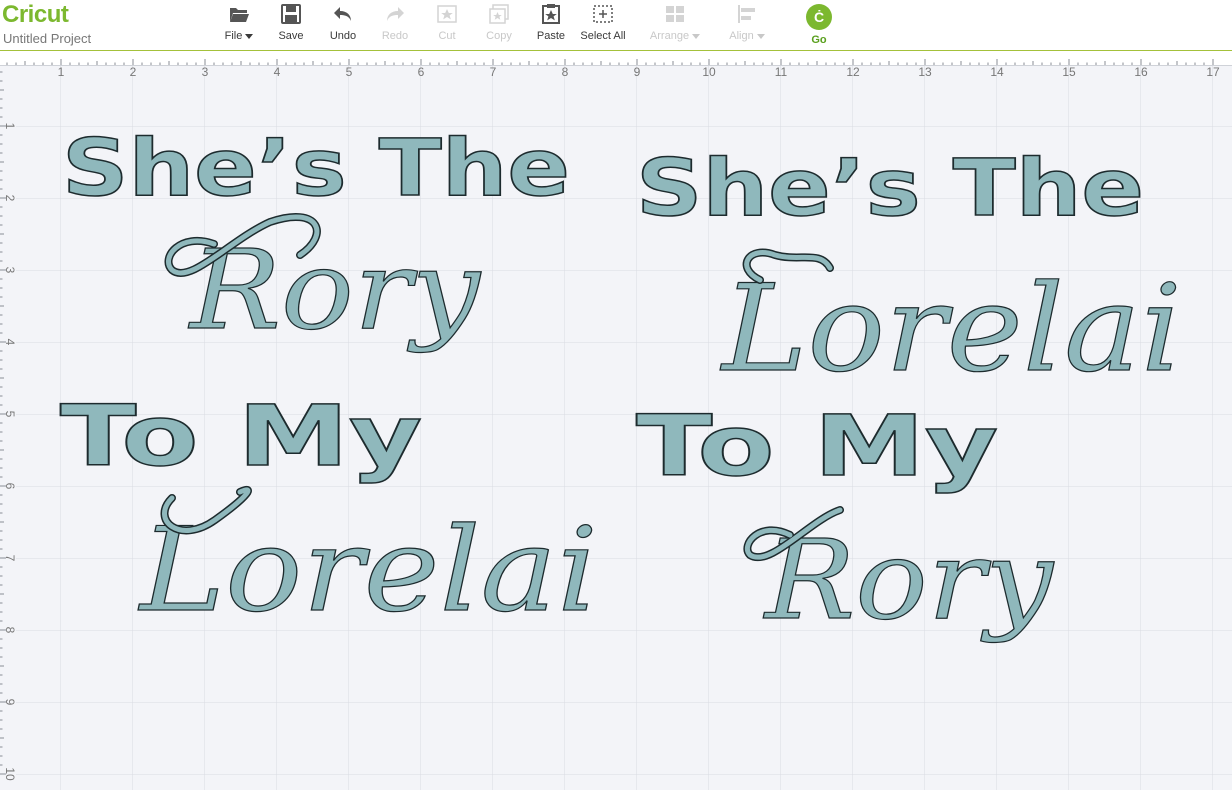 Image resolution: width=1232 pixels, height=790 pixels. Describe the element at coordinates (551, 14) in the screenshot. I see `paste-icon` at that location.